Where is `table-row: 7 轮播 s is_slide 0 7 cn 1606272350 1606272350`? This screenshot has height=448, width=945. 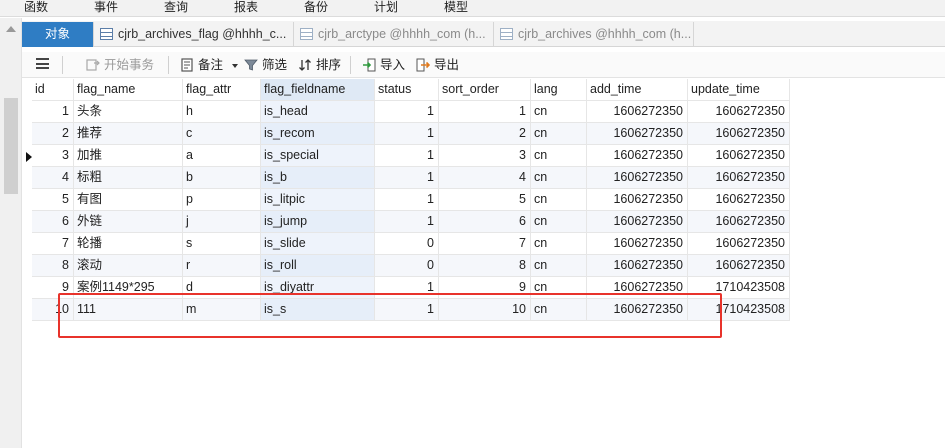 table-row: 7 轮播 s is_slide 0 7 cn 1606272350 1606272350 is located at coordinates (411, 244).